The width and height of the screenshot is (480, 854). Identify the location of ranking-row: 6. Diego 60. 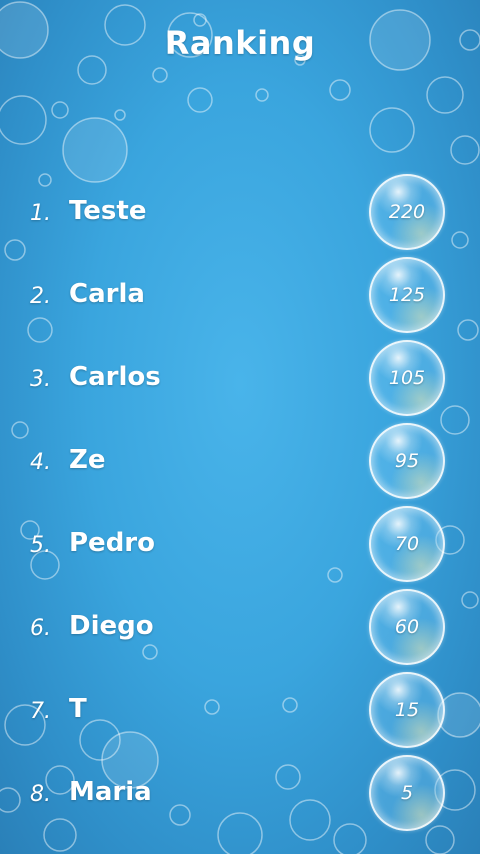
(240, 627).